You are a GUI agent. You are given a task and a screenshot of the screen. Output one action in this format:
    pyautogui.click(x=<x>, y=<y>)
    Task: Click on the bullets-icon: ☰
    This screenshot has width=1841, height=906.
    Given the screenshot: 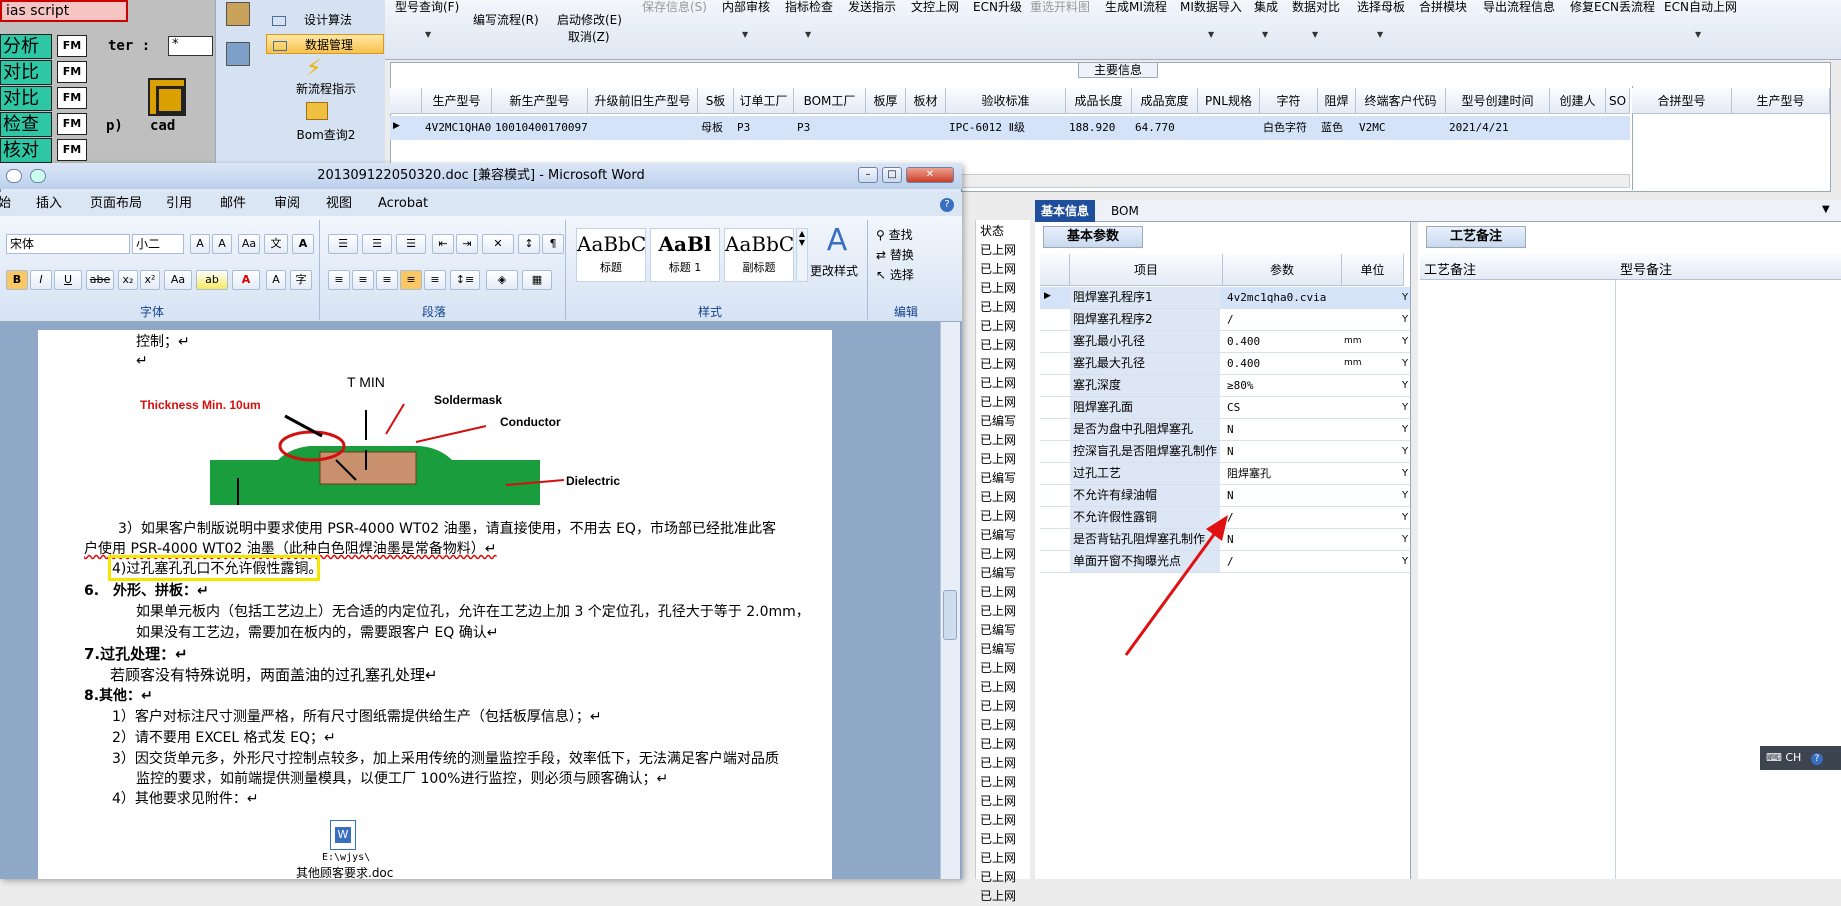 What is the action you would take?
    pyautogui.click(x=343, y=244)
    